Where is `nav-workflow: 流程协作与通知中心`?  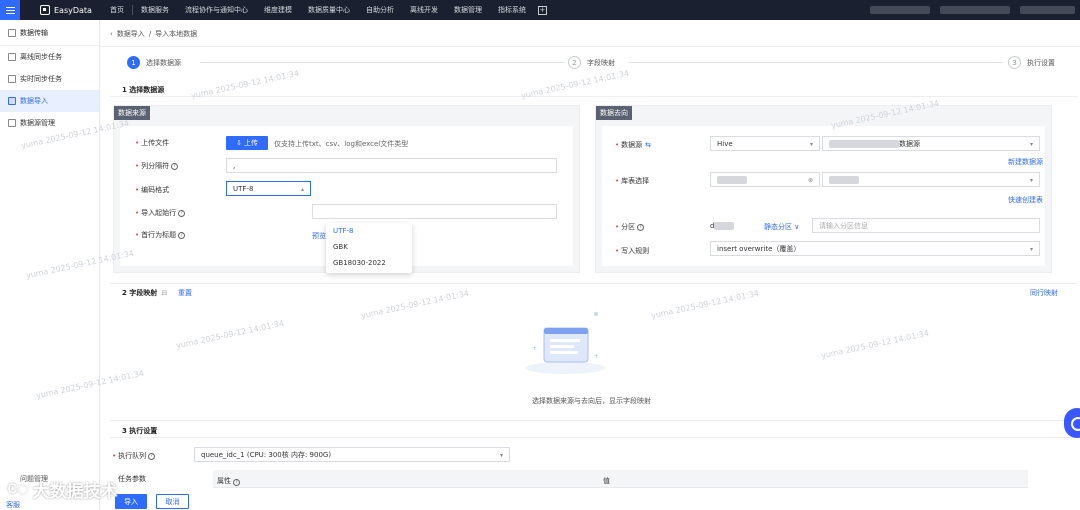 nav-workflow: 流程协作与通知中心 is located at coordinates (216, 10).